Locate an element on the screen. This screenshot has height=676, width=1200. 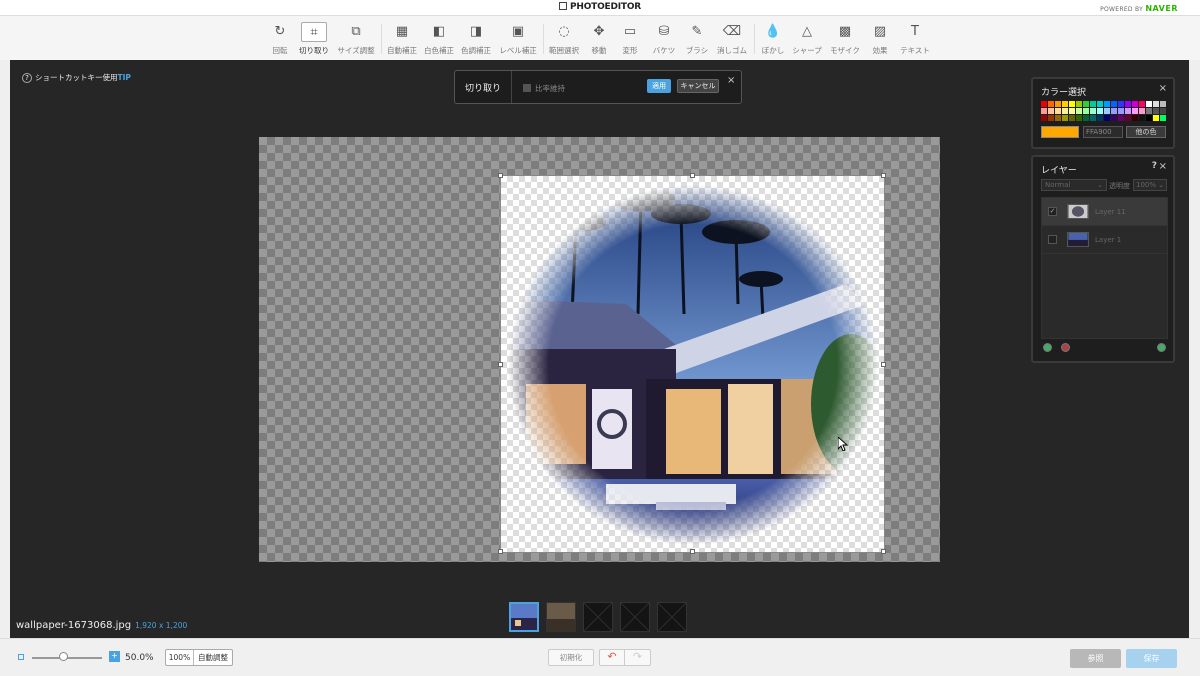
crop-handle-top-right is located at coordinates (883, 175).